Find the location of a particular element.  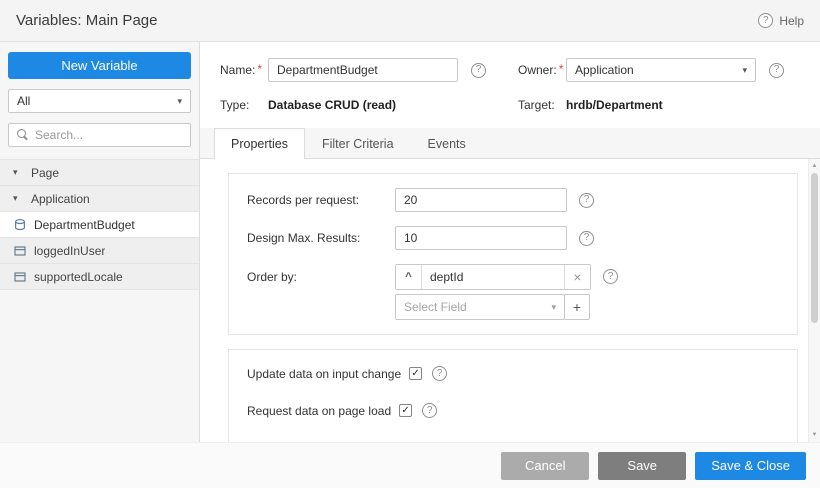

type-value: Database CRUD (read) is located at coordinates (332, 105).